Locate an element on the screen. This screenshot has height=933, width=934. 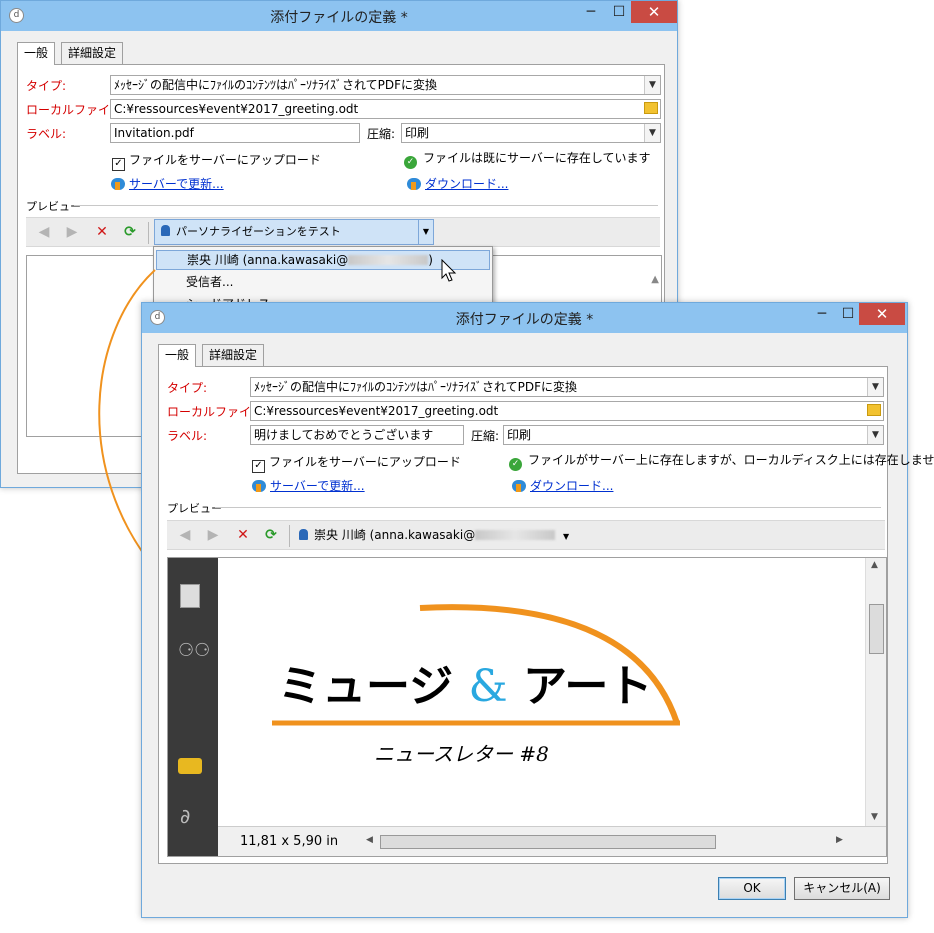
compression-value: 印刷 is located at coordinates (519, 435).